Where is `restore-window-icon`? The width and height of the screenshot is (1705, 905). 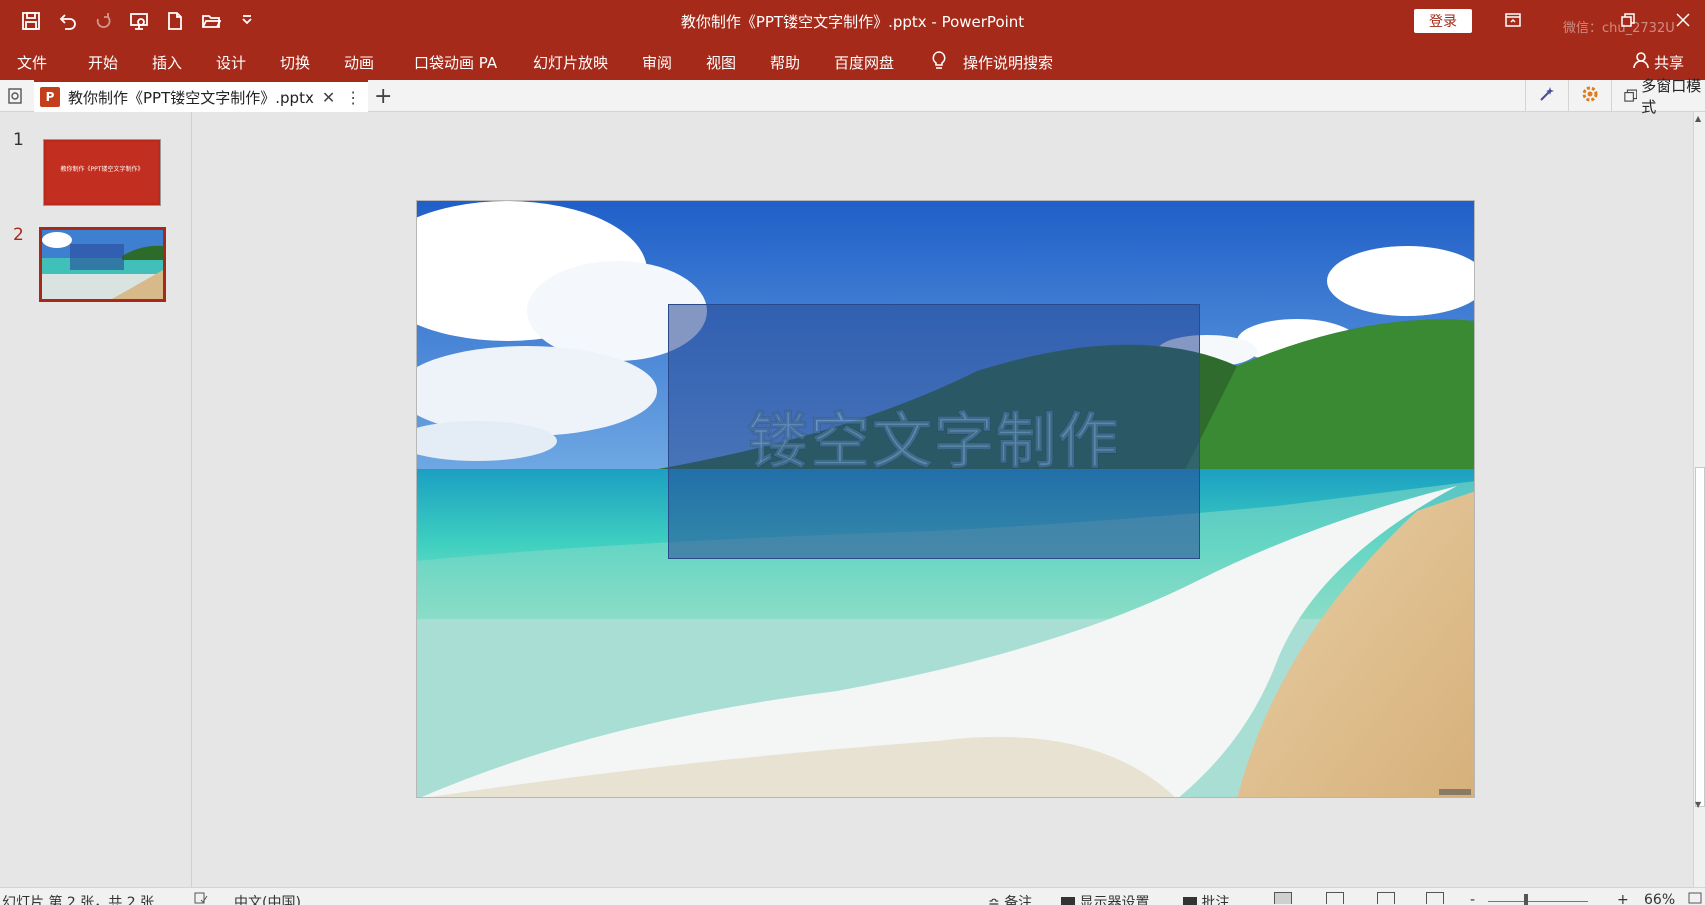
restore-window-icon is located at coordinates (1628, 20).